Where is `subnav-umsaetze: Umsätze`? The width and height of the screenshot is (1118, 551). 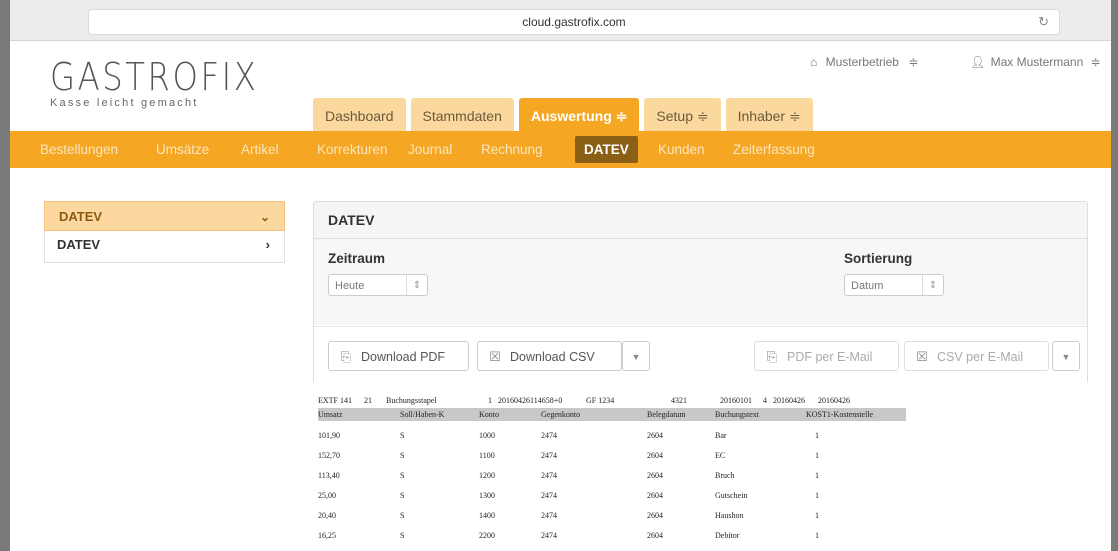 subnav-umsaetze: Umsätze is located at coordinates (182, 149).